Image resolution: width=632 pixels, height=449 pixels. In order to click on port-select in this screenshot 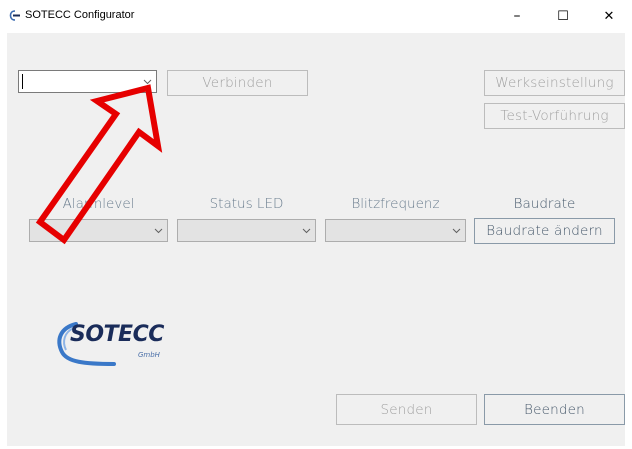, I will do `click(87, 81)`.